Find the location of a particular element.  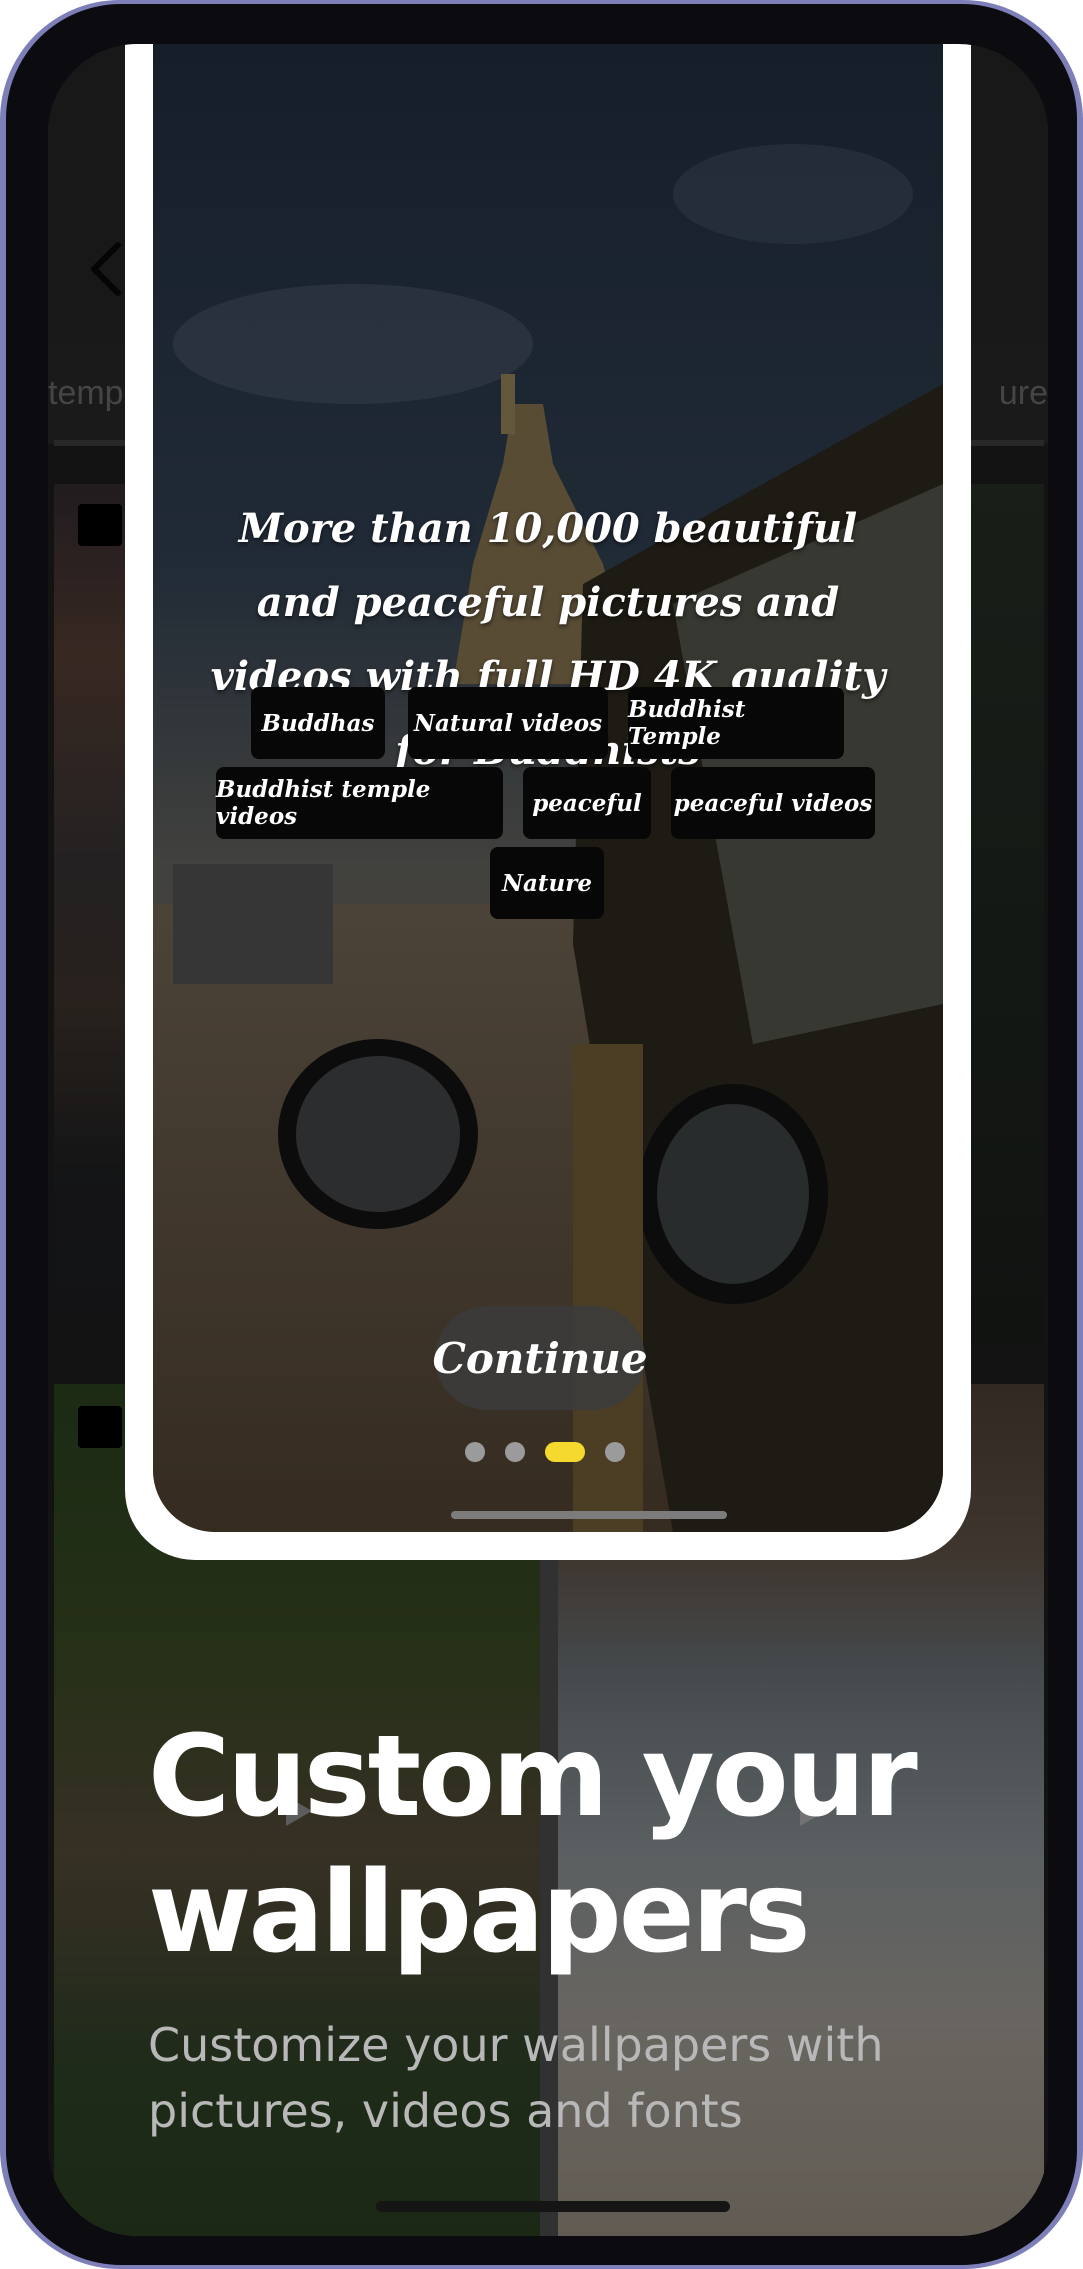

tag-chip: peaceful is located at coordinates (587, 803).